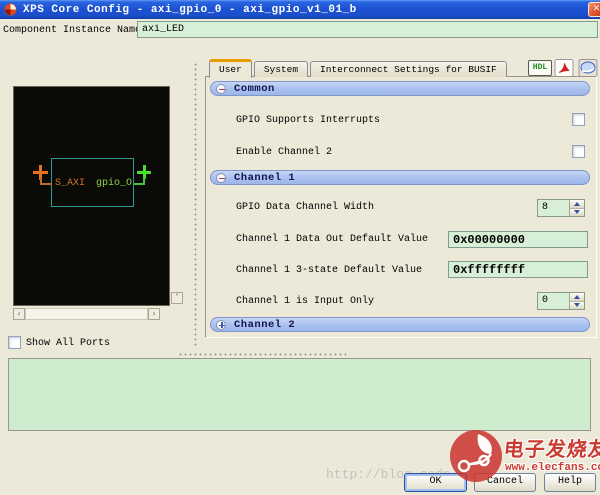  What do you see at coordinates (195, 205) in the screenshot?
I see `vertical-splitter-handle` at bounding box center [195, 205].